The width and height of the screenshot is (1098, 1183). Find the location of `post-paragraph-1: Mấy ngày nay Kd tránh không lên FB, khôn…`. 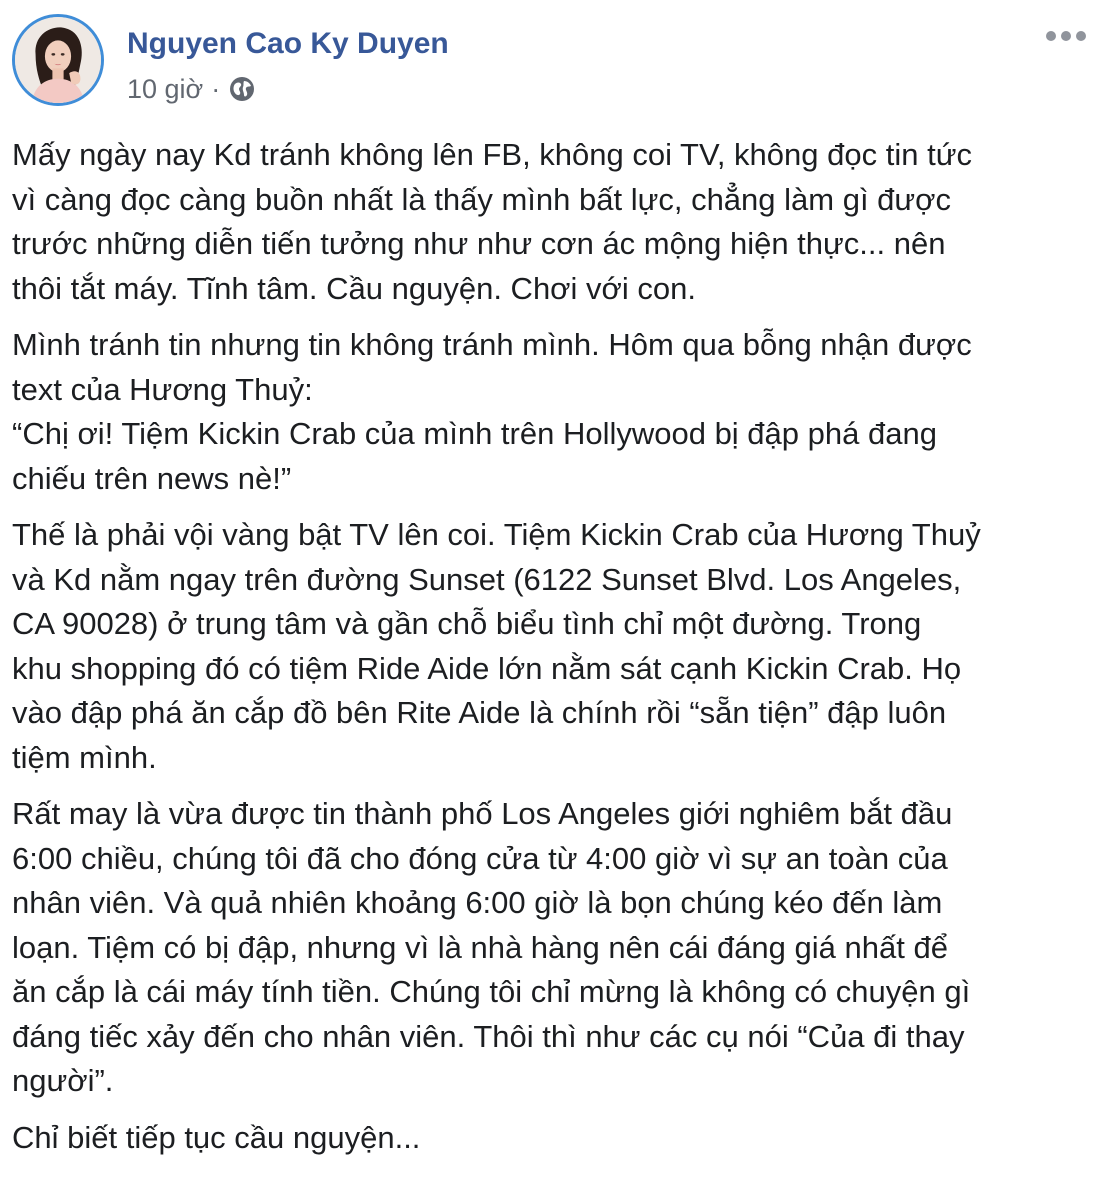

post-paragraph-1: Mấy ngày nay Kd tránh không lên FB, khôn… is located at coordinates (492, 221).